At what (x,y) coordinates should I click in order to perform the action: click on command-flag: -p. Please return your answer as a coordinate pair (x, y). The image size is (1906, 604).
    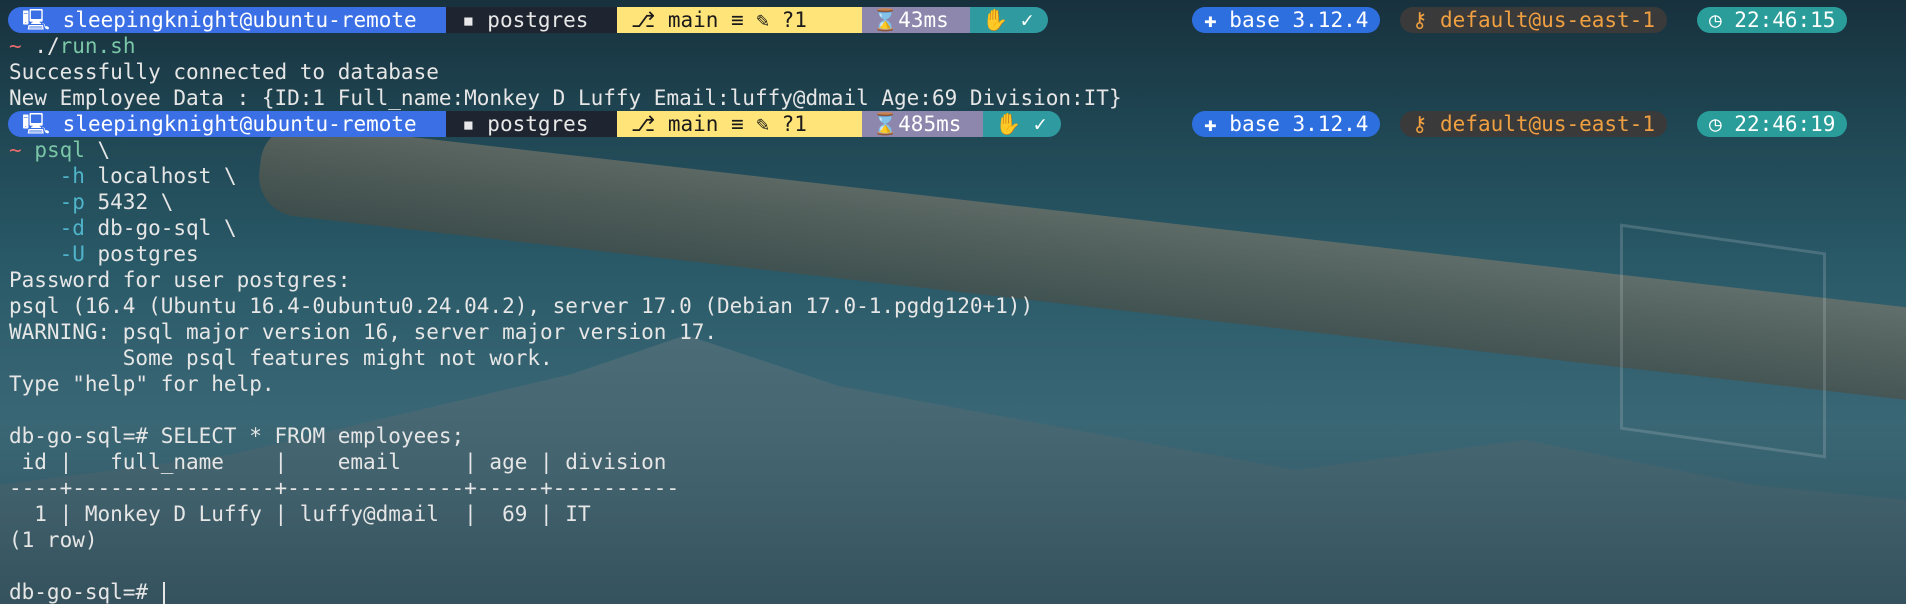
    Looking at the image, I should click on (72, 202).